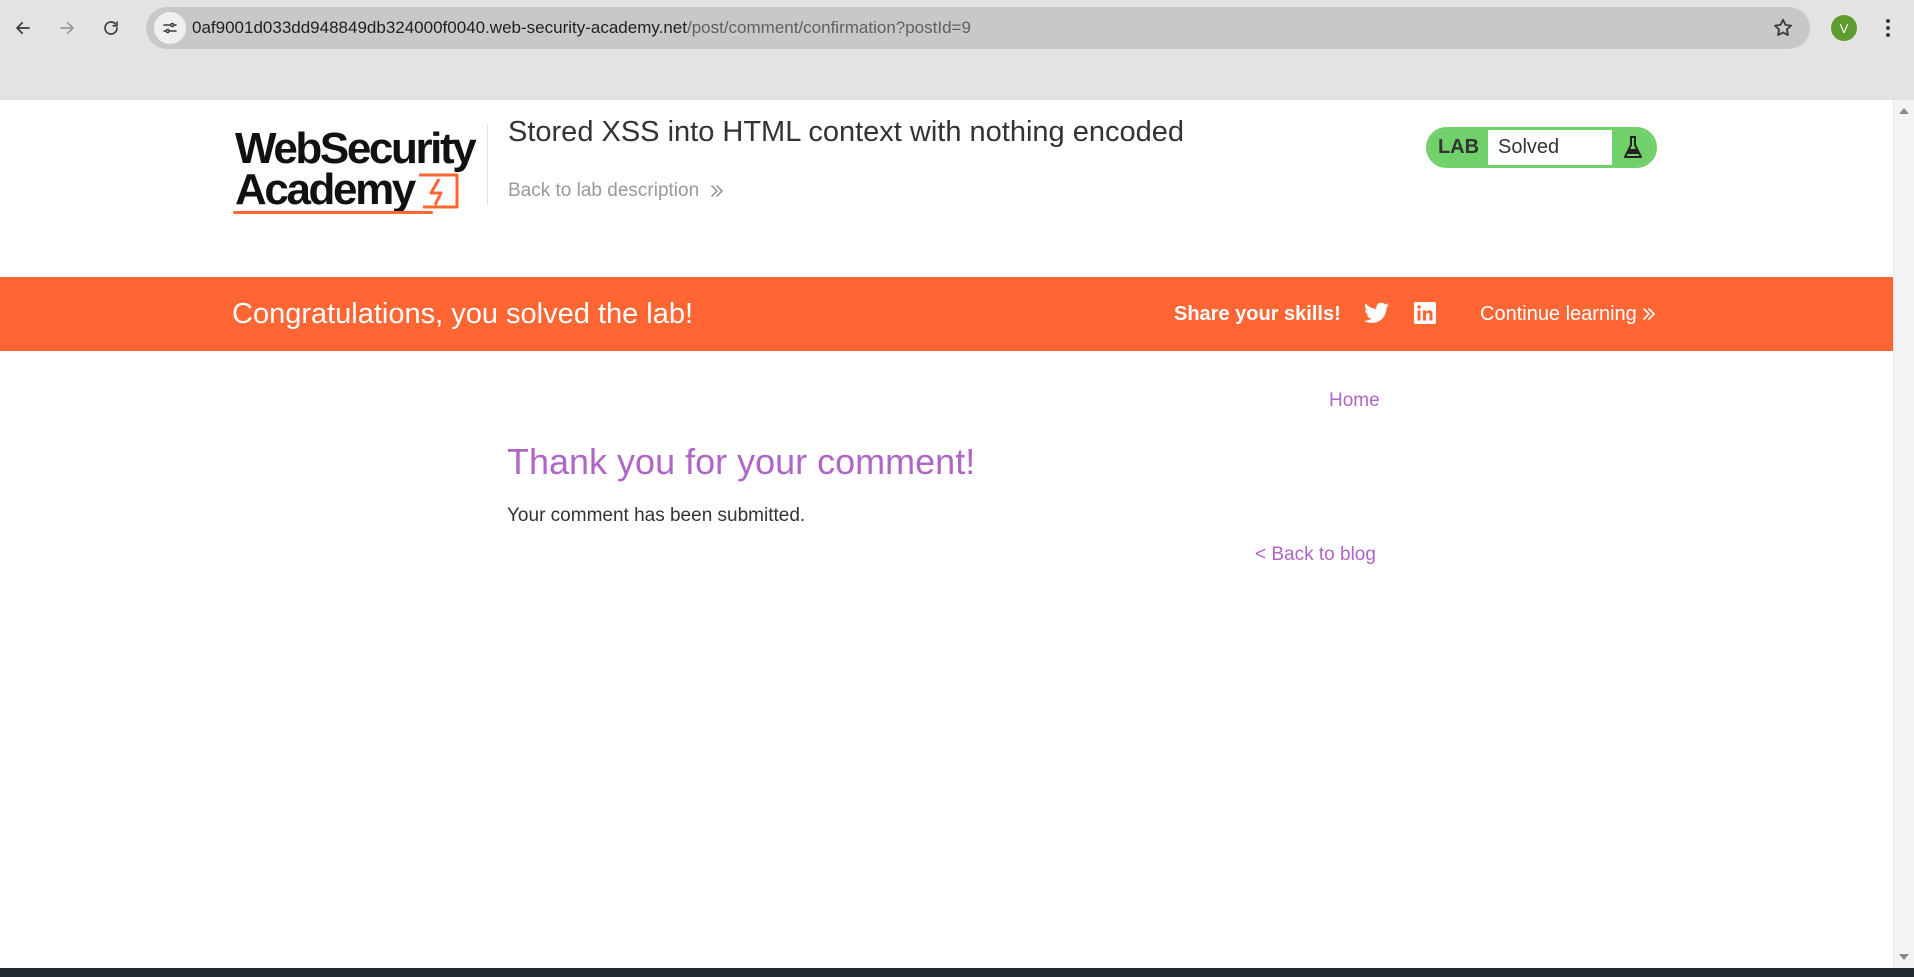  What do you see at coordinates (1529, 147) in the screenshot?
I see `lab-status-text: Solved` at bounding box center [1529, 147].